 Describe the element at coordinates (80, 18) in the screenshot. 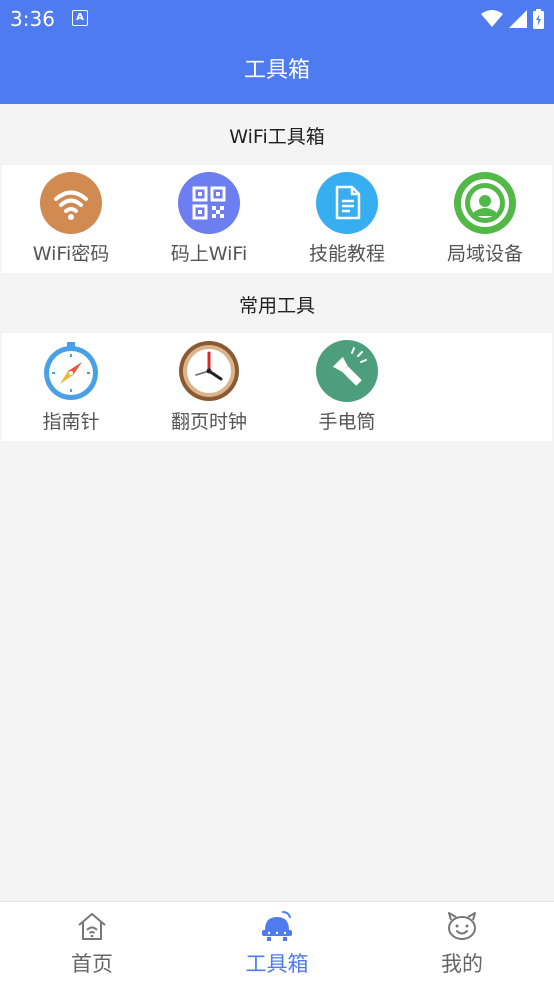

I see `notification-icon: A` at that location.